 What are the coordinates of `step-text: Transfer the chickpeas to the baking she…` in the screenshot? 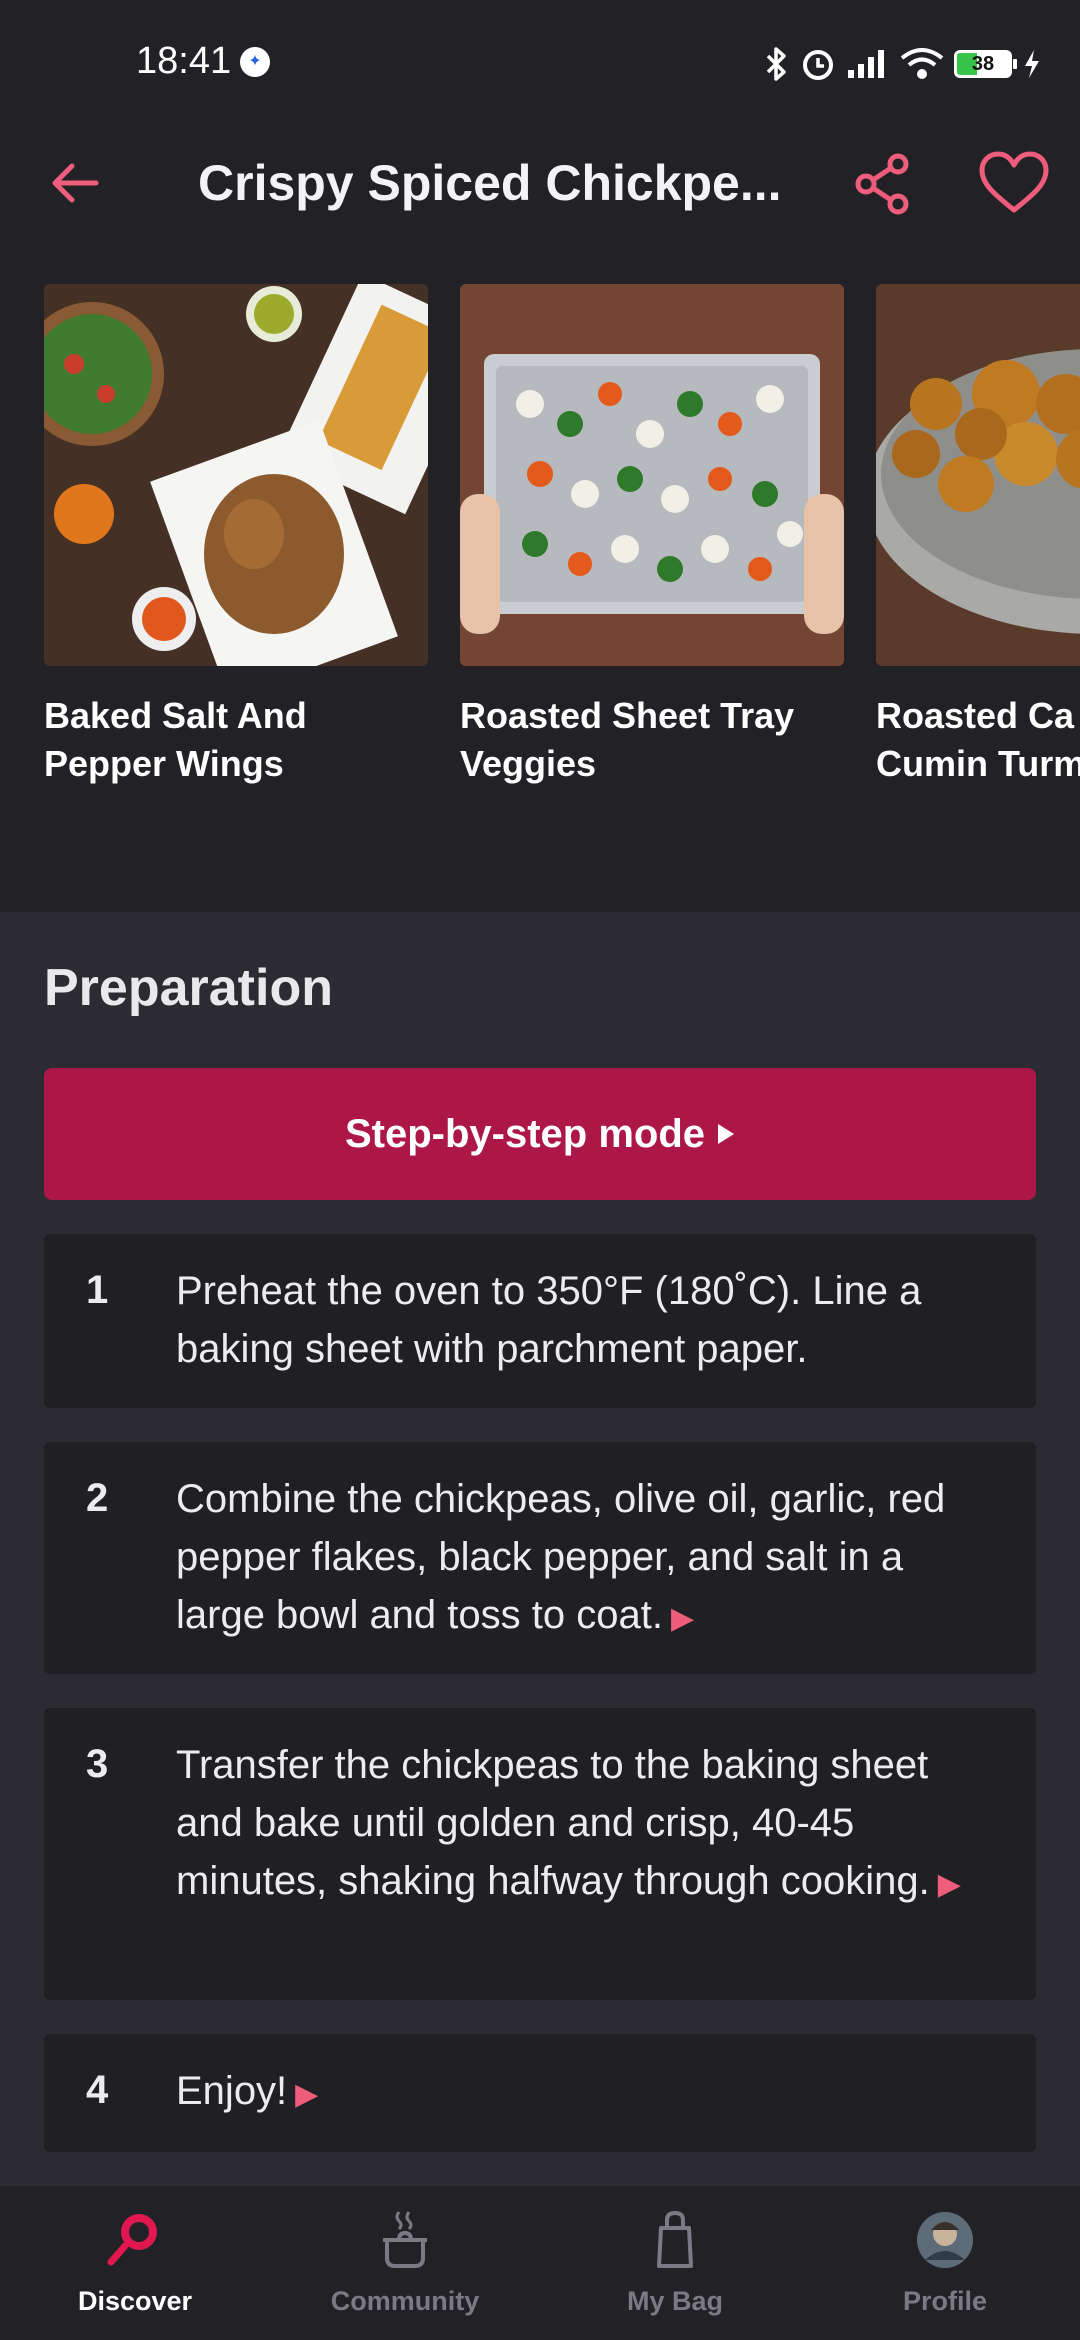 It's located at (568, 1823).